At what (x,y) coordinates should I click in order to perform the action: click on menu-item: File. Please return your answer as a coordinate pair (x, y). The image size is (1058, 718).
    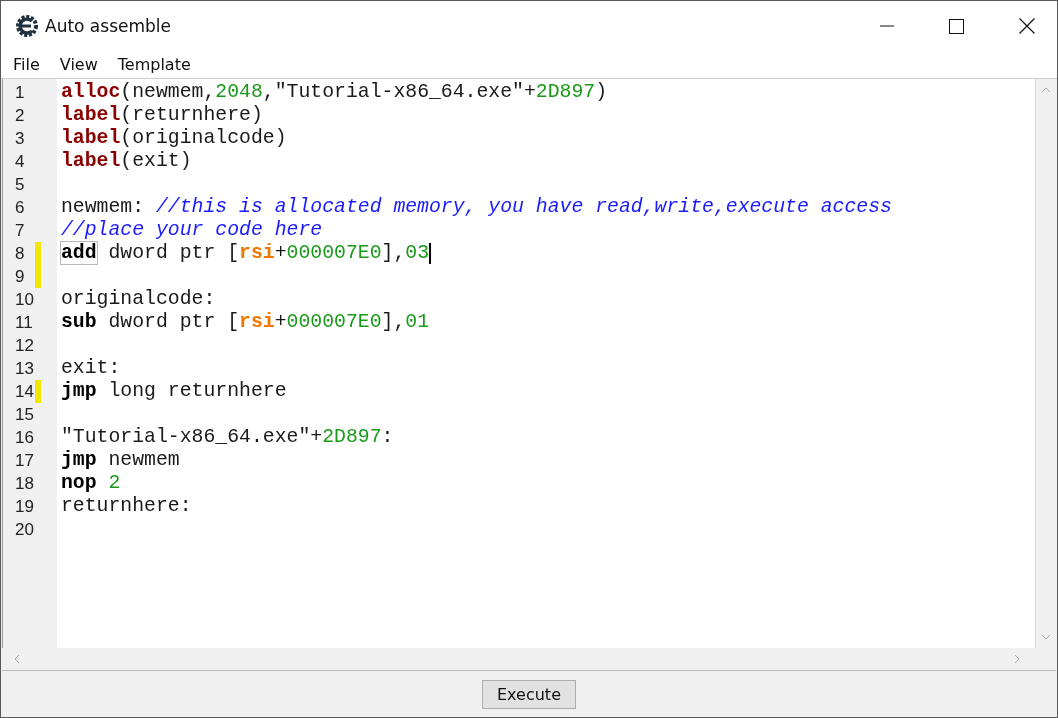
    Looking at the image, I should click on (26, 64).